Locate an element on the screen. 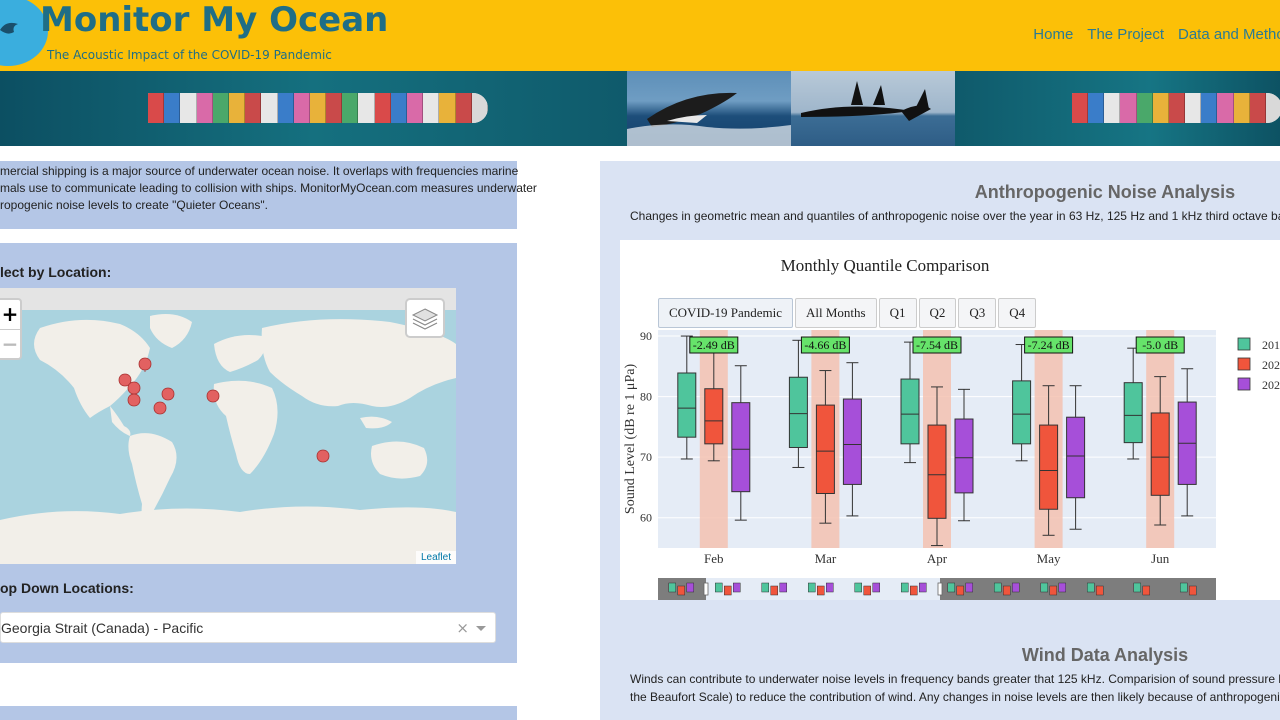  banner-humpback-whale-photo is located at coordinates (709, 108).